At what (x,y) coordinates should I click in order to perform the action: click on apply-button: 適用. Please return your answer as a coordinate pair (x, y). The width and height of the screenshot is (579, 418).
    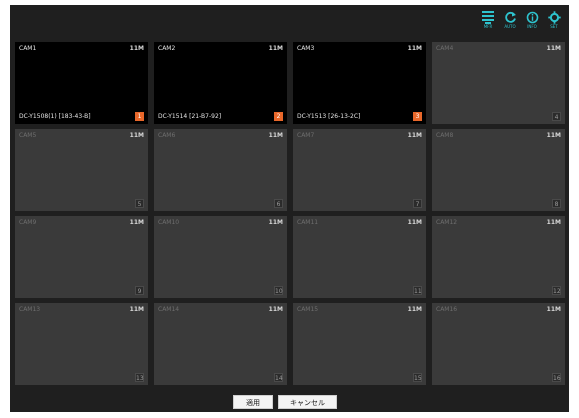
    Looking at the image, I should click on (253, 402).